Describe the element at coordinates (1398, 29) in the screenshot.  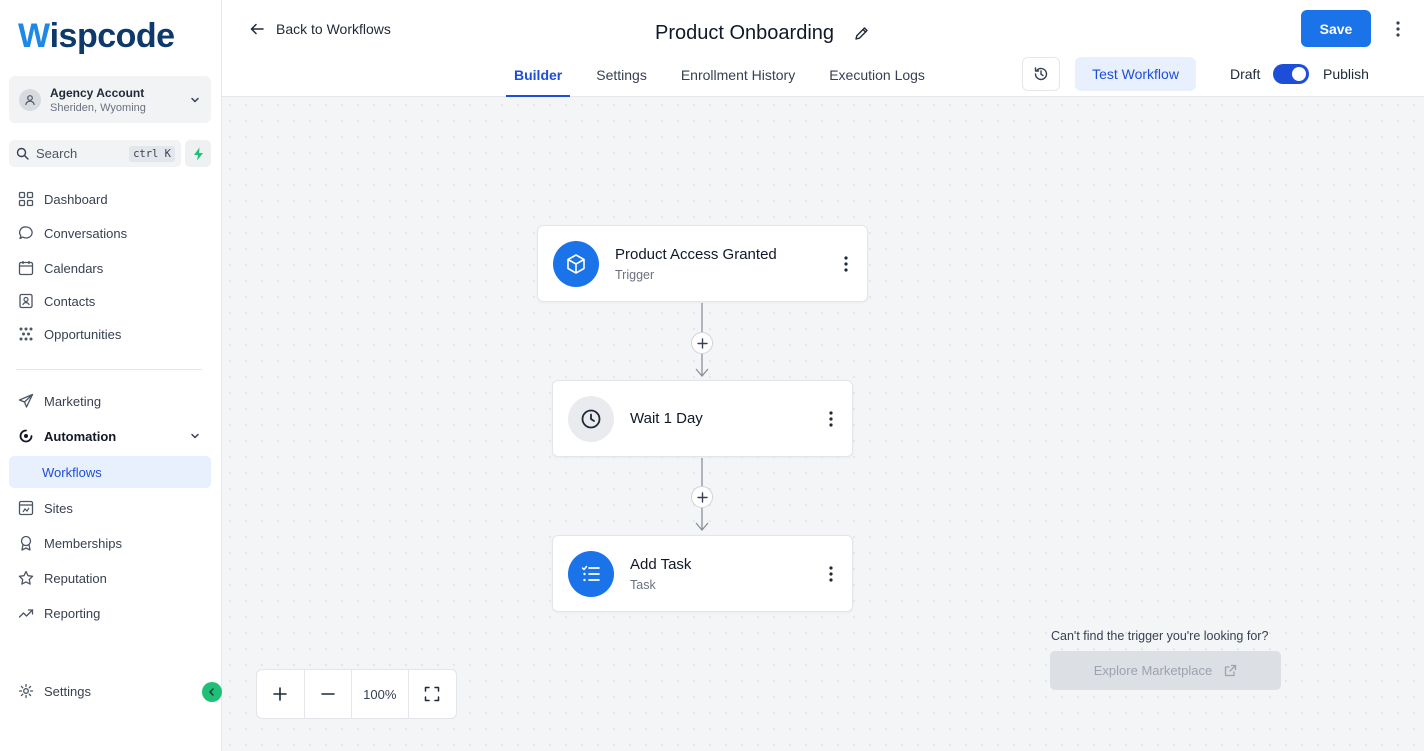
I see `more-options-icon` at that location.